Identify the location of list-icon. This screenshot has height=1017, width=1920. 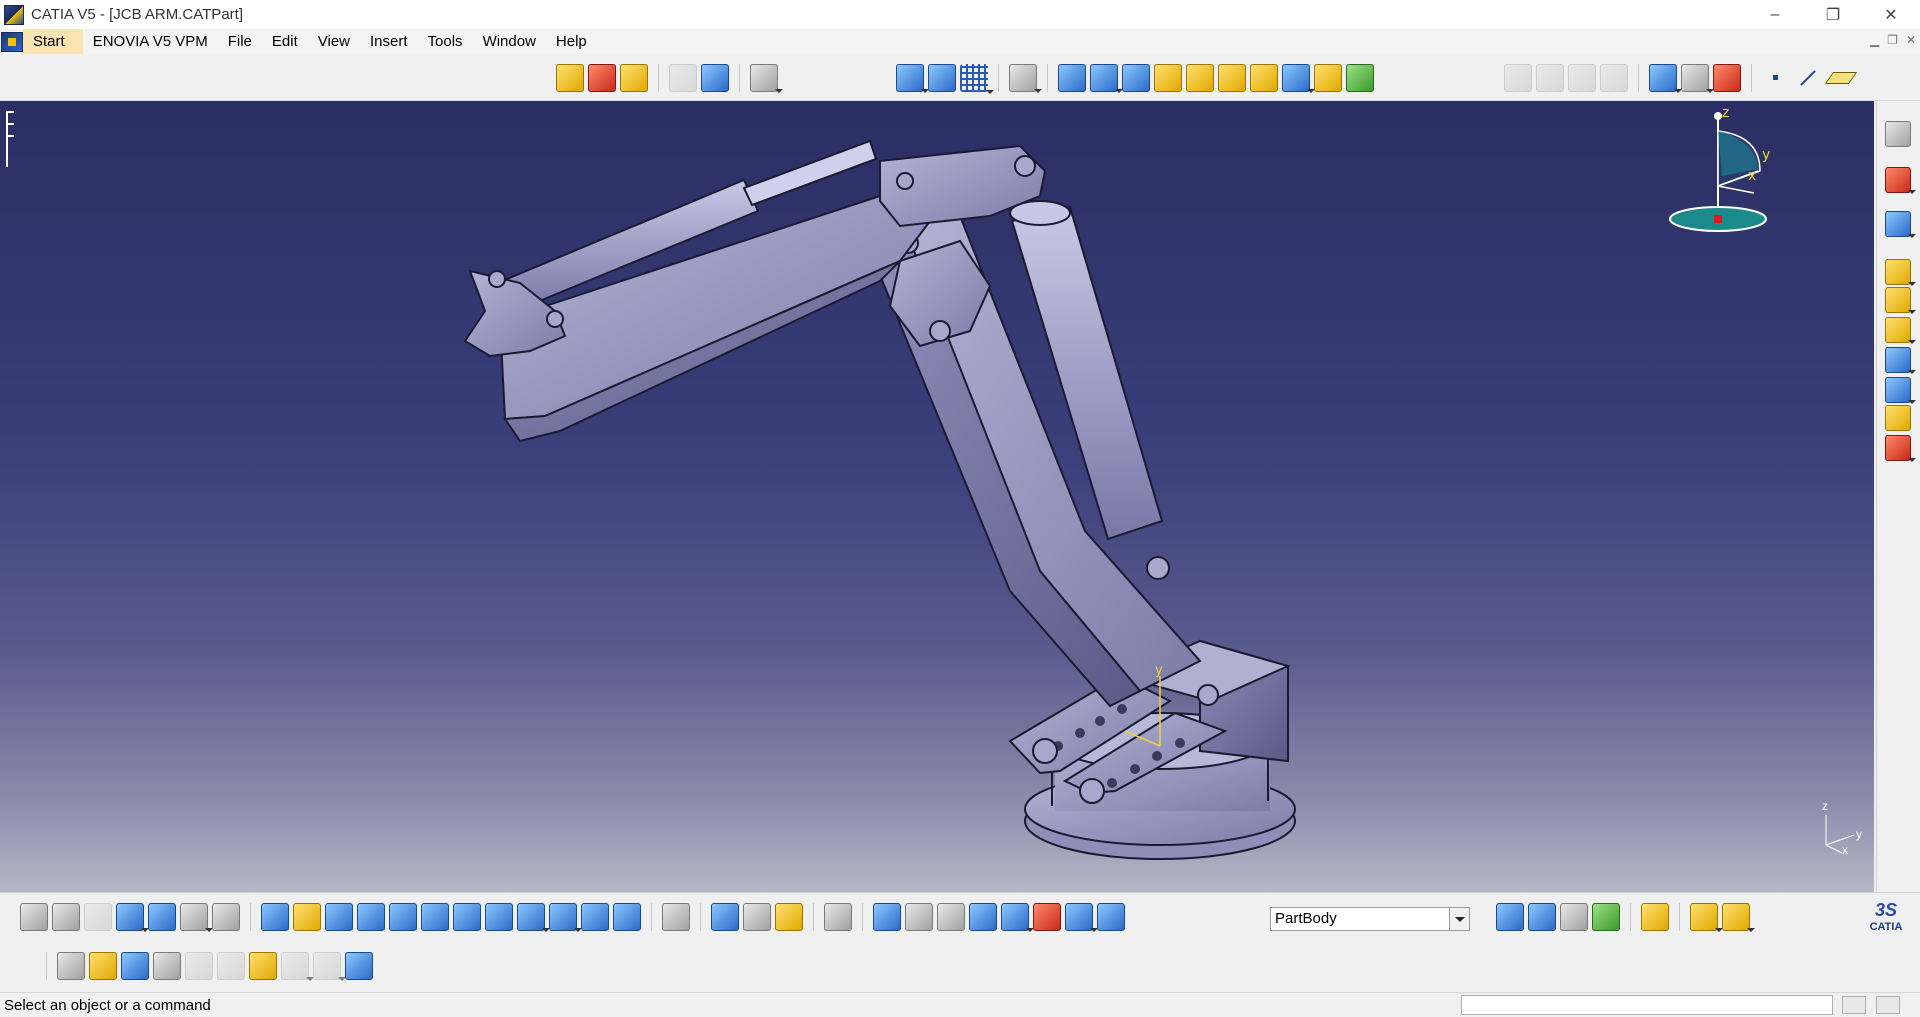
(1081, 917).